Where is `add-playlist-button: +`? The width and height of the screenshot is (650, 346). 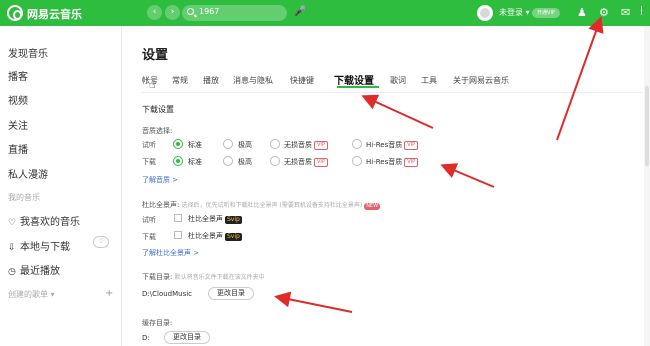
add-playlist-button: + is located at coordinates (109, 293).